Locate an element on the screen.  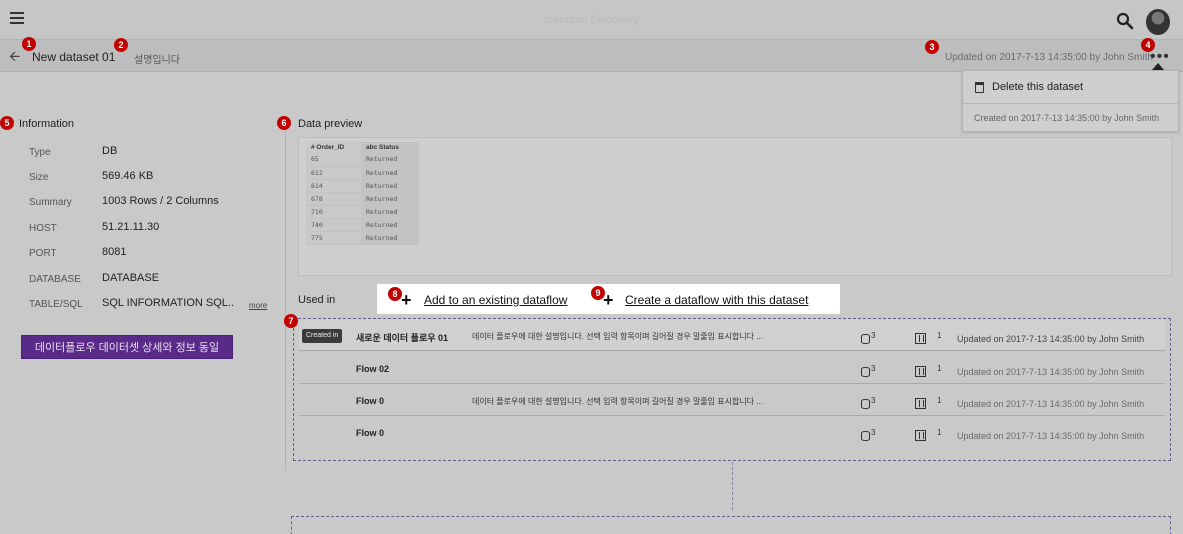
info-value: 1003 Rows / 2 Columns is located at coordinates (160, 201).